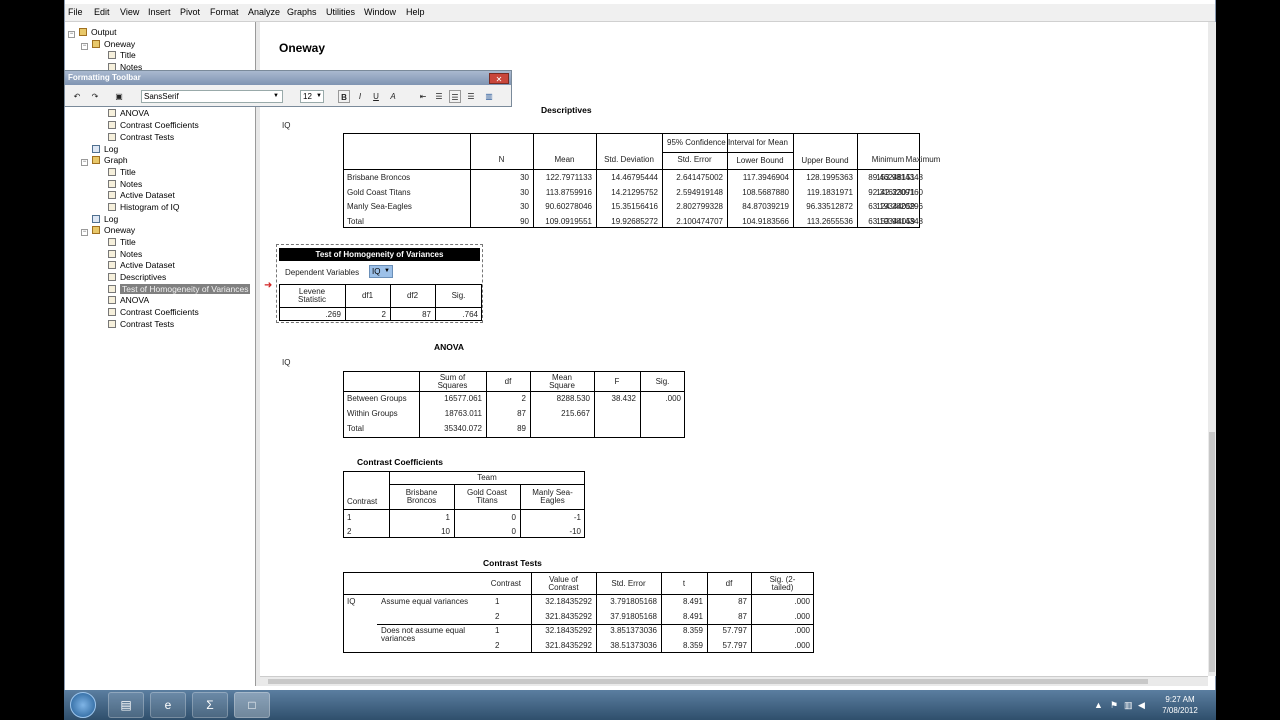  What do you see at coordinates (1212, 349) in the screenshot?
I see `vertical-scrollbar` at bounding box center [1212, 349].